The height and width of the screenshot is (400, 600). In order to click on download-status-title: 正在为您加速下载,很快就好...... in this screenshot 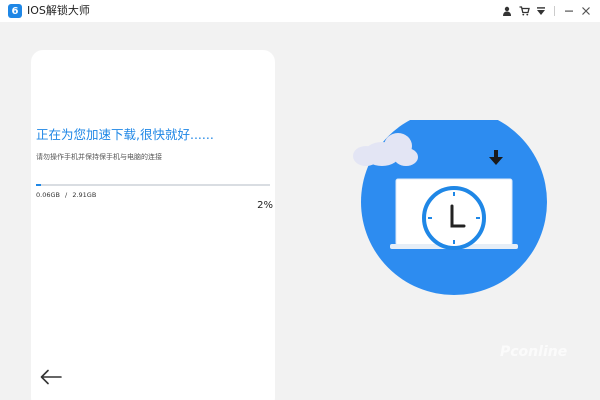, I will do `click(125, 134)`.